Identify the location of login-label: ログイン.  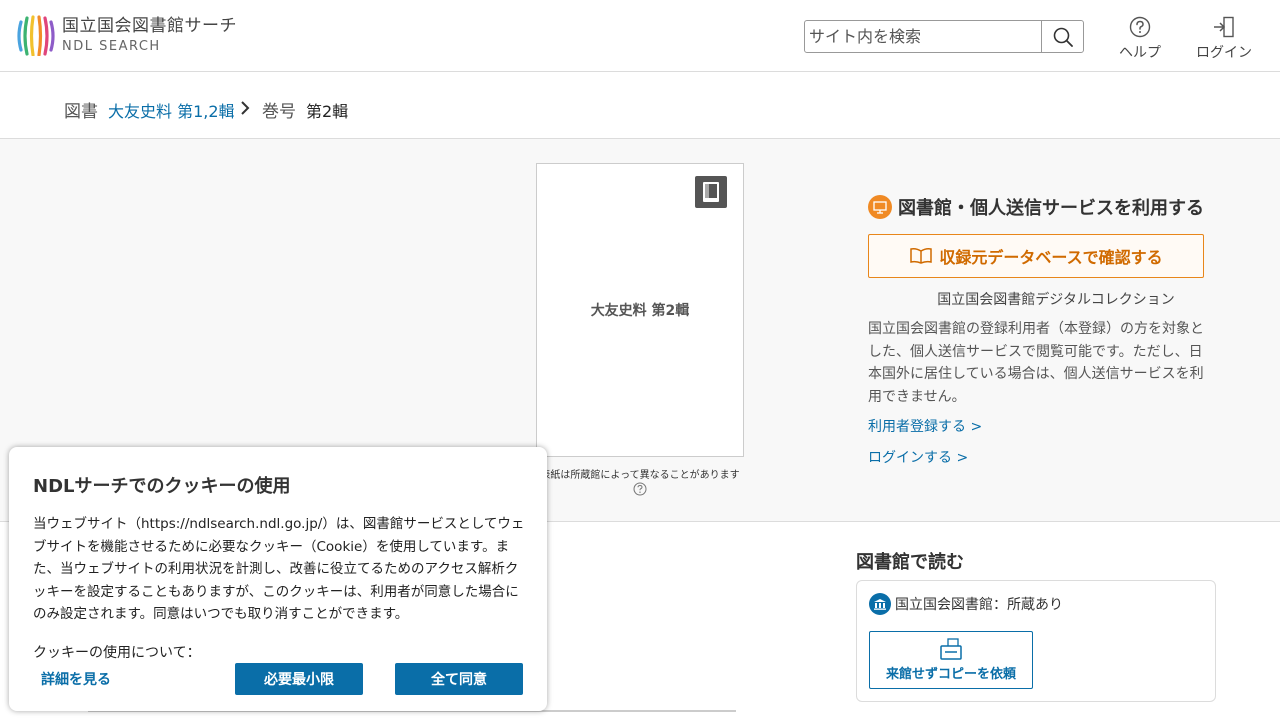
(1224, 53).